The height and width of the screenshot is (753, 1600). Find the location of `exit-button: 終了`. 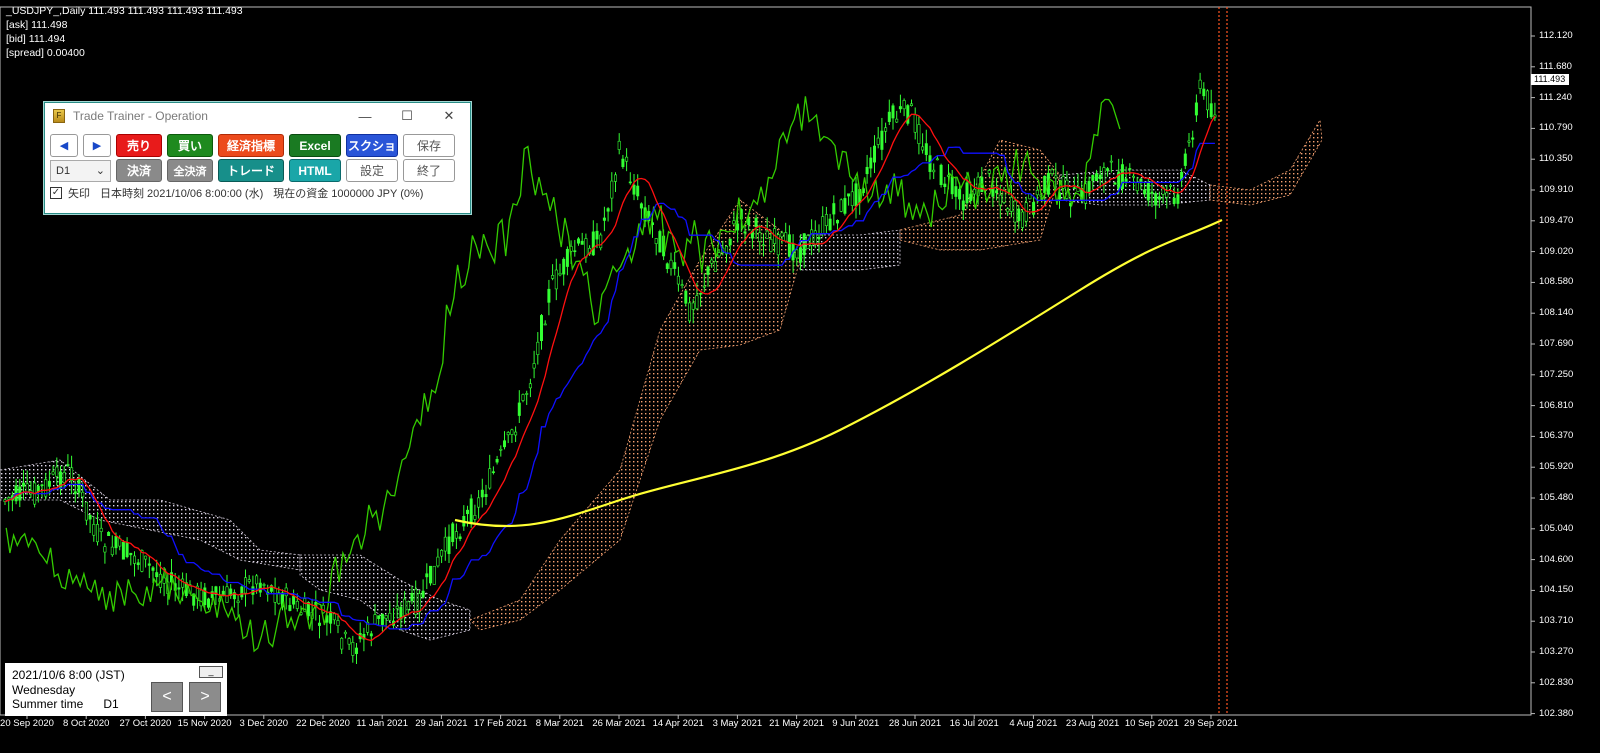

exit-button: 終了 is located at coordinates (429, 170).